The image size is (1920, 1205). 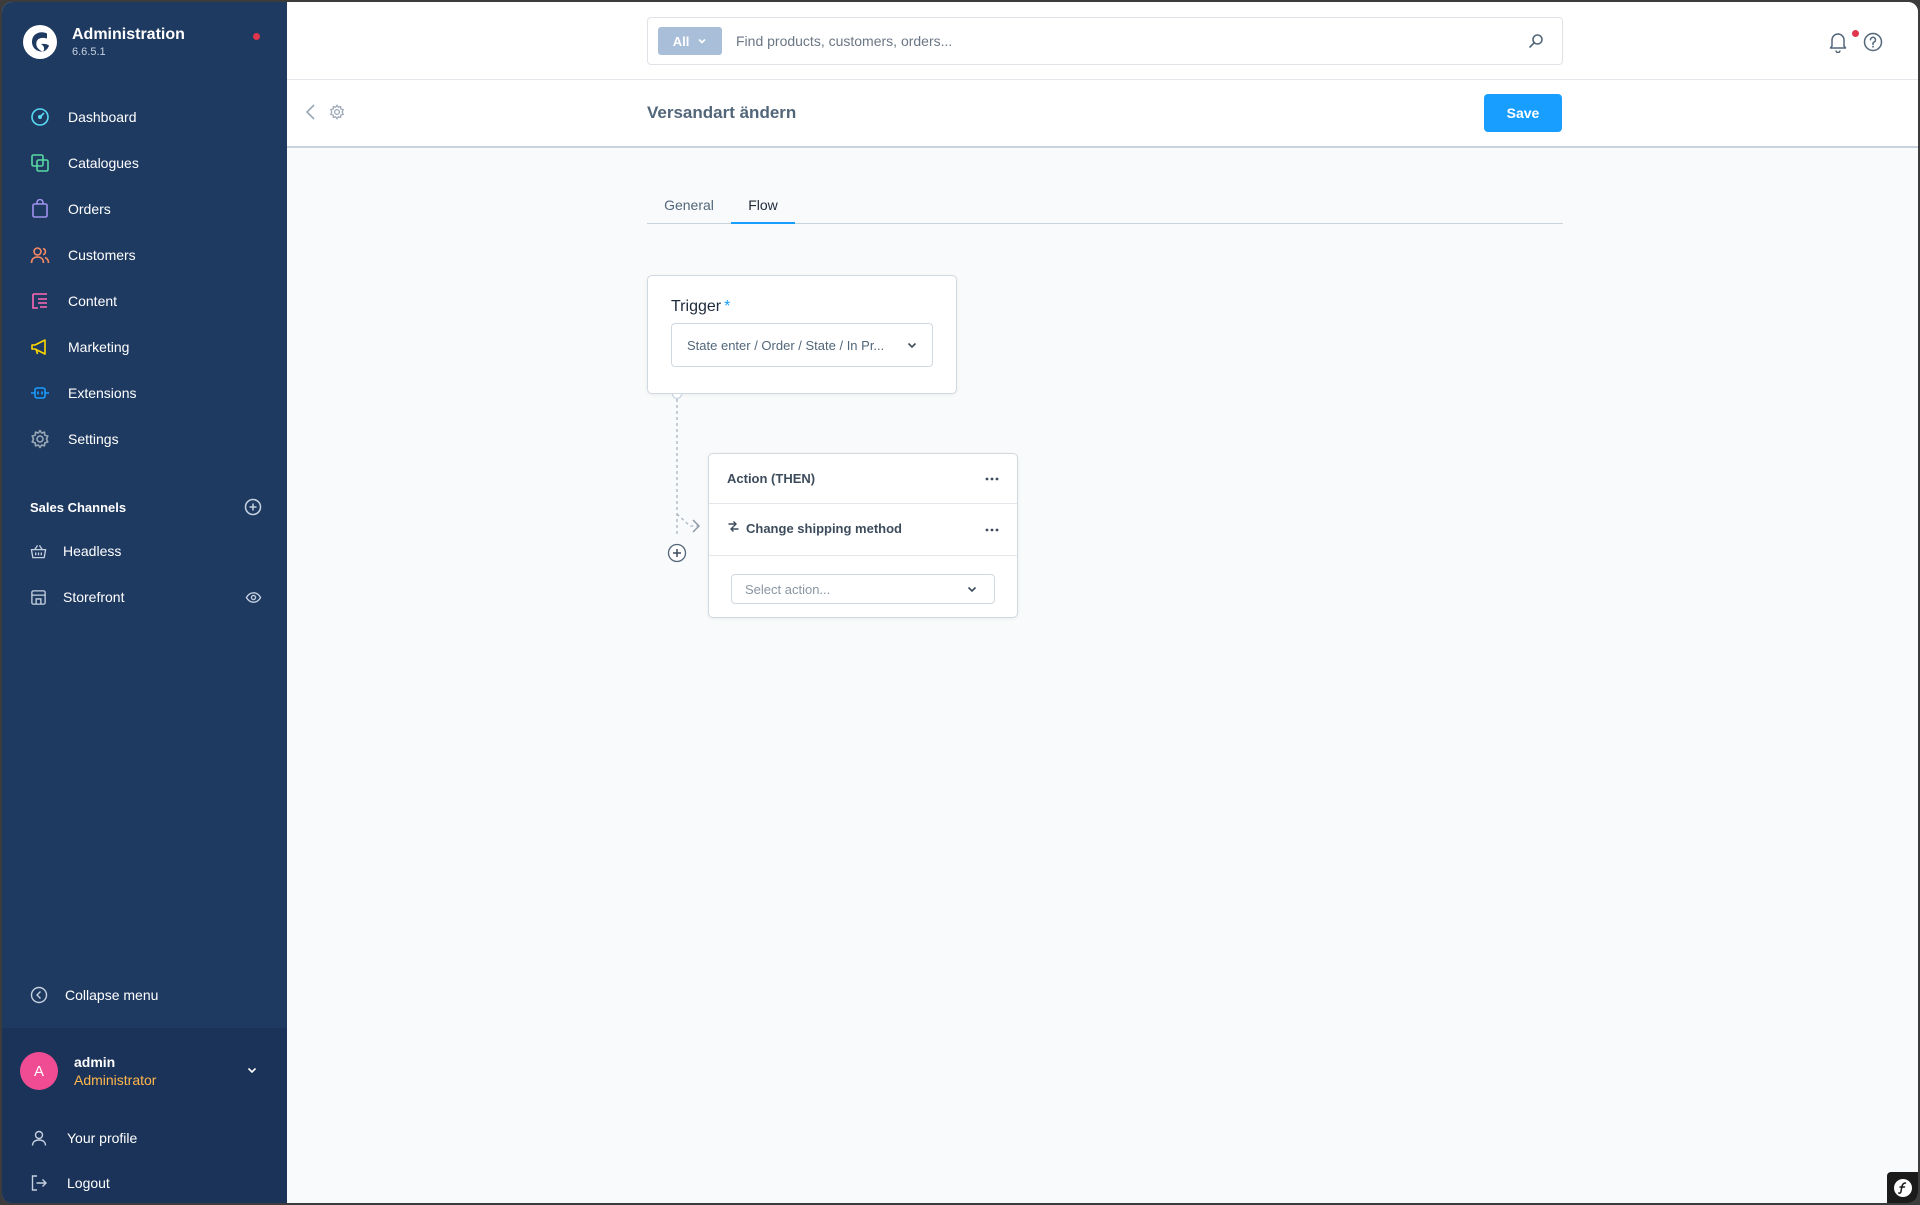 What do you see at coordinates (115, 1080) in the screenshot?
I see `user-role: Administrator` at bounding box center [115, 1080].